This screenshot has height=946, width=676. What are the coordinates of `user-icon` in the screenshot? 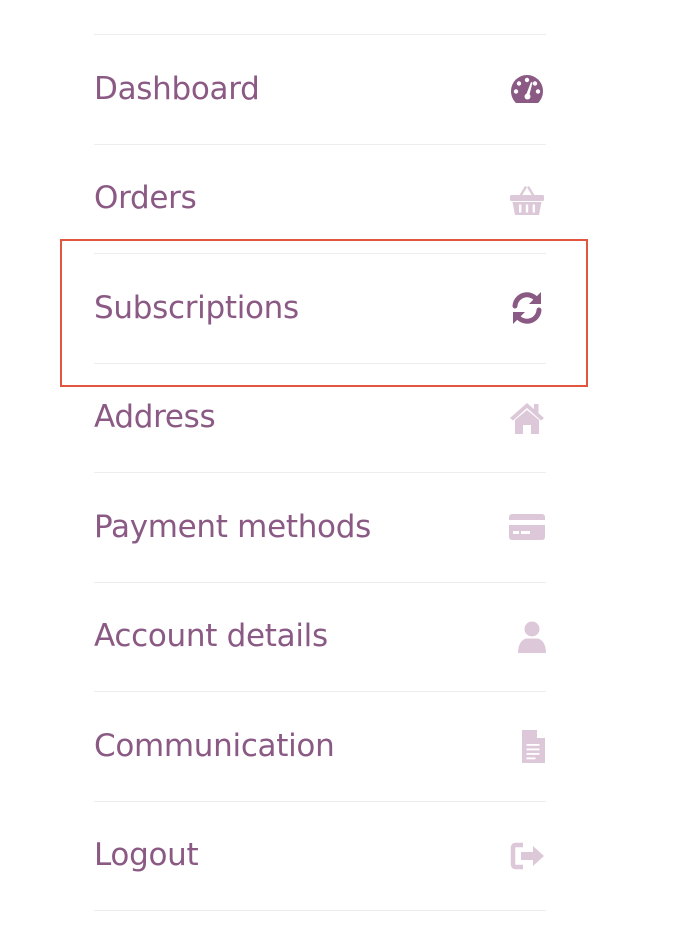 It's located at (527, 637).